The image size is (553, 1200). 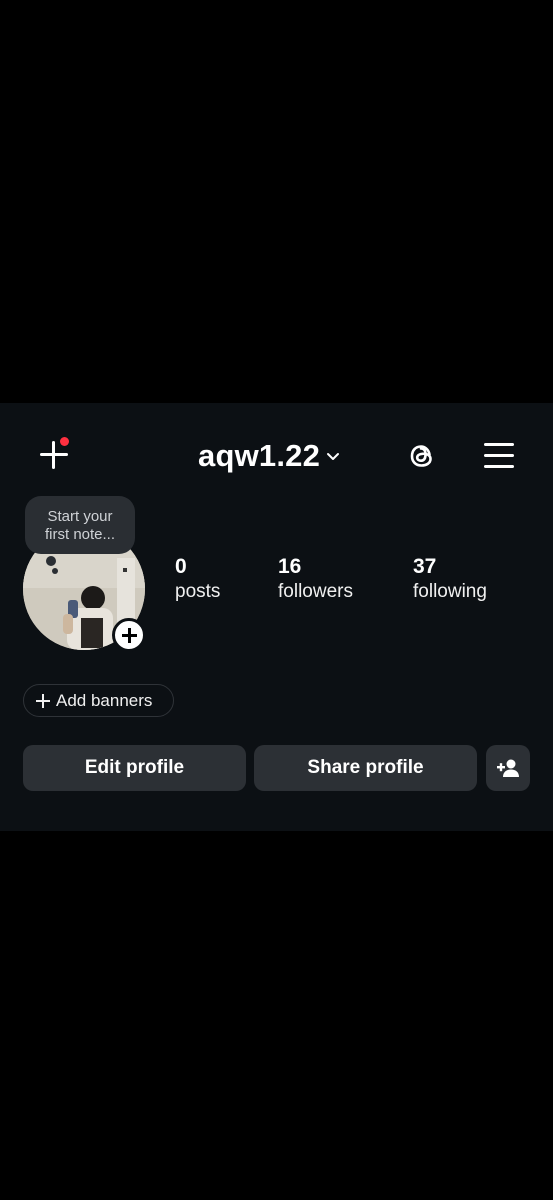 What do you see at coordinates (64, 441) in the screenshot?
I see `notification-dot-icon` at bounding box center [64, 441].